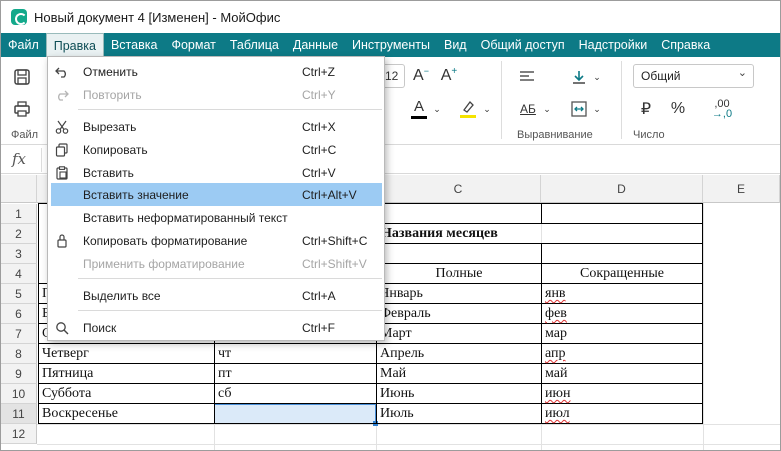  What do you see at coordinates (622, 334) in the screenshot?
I see `cell-d7: мар` at bounding box center [622, 334].